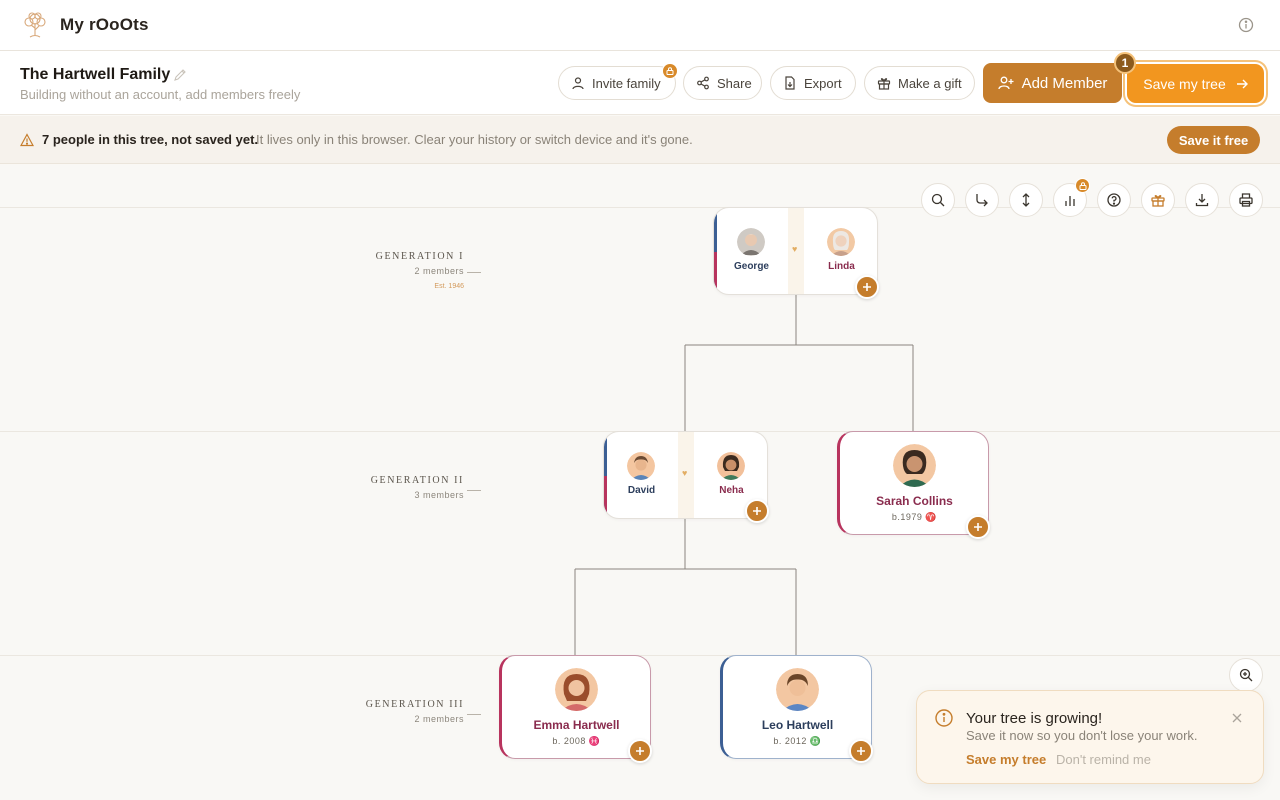 The height and width of the screenshot is (800, 1280). What do you see at coordinates (641, 466) in the screenshot?
I see `avatar-david` at bounding box center [641, 466].